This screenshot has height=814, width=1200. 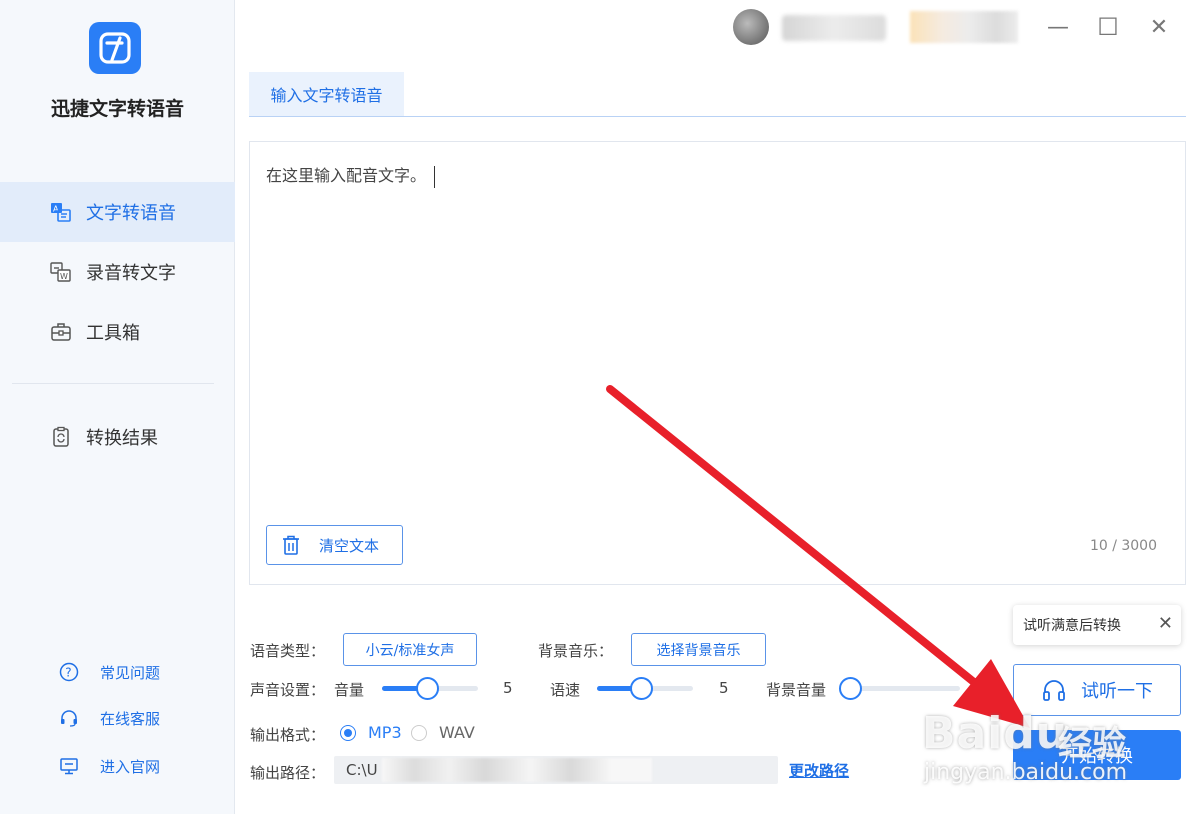 I want to click on voice-type-button: 小云/标准女声, so click(x=410, y=649).